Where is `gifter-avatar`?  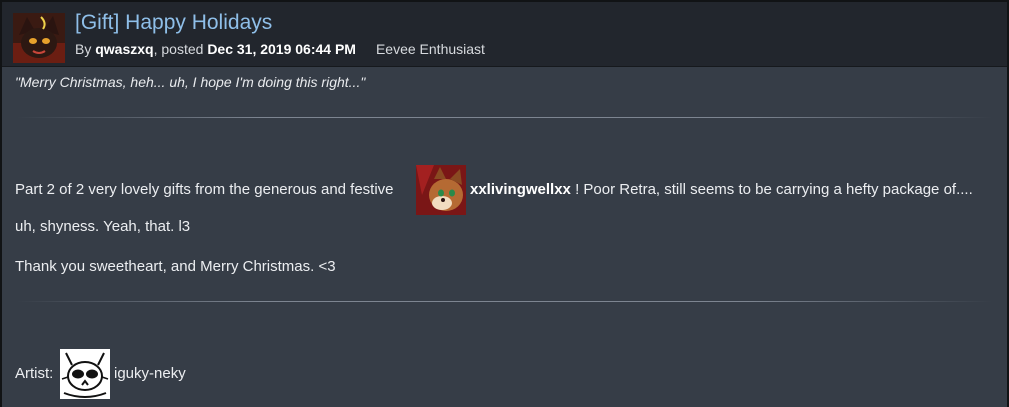
gifter-avatar is located at coordinates (441, 190).